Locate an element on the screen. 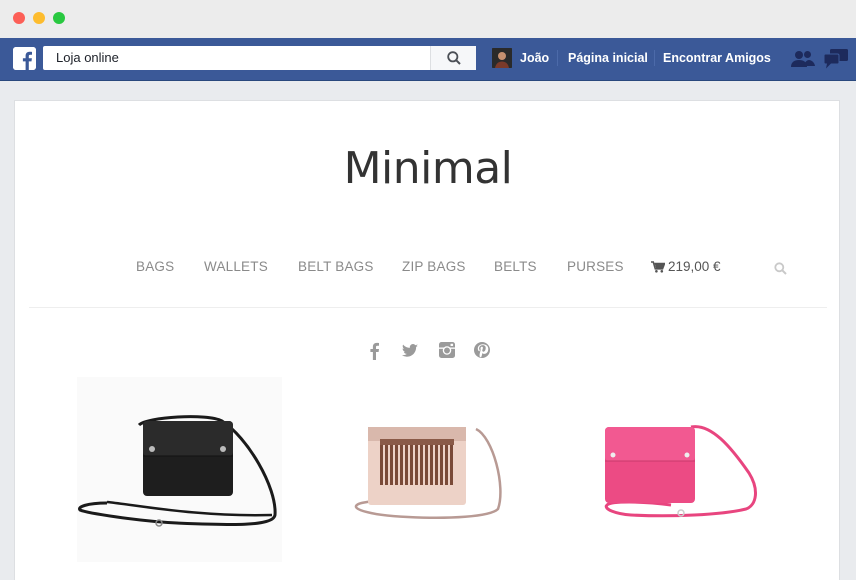 Image resolution: width=856 pixels, height=580 pixels. facebook-search-box is located at coordinates (259, 58).